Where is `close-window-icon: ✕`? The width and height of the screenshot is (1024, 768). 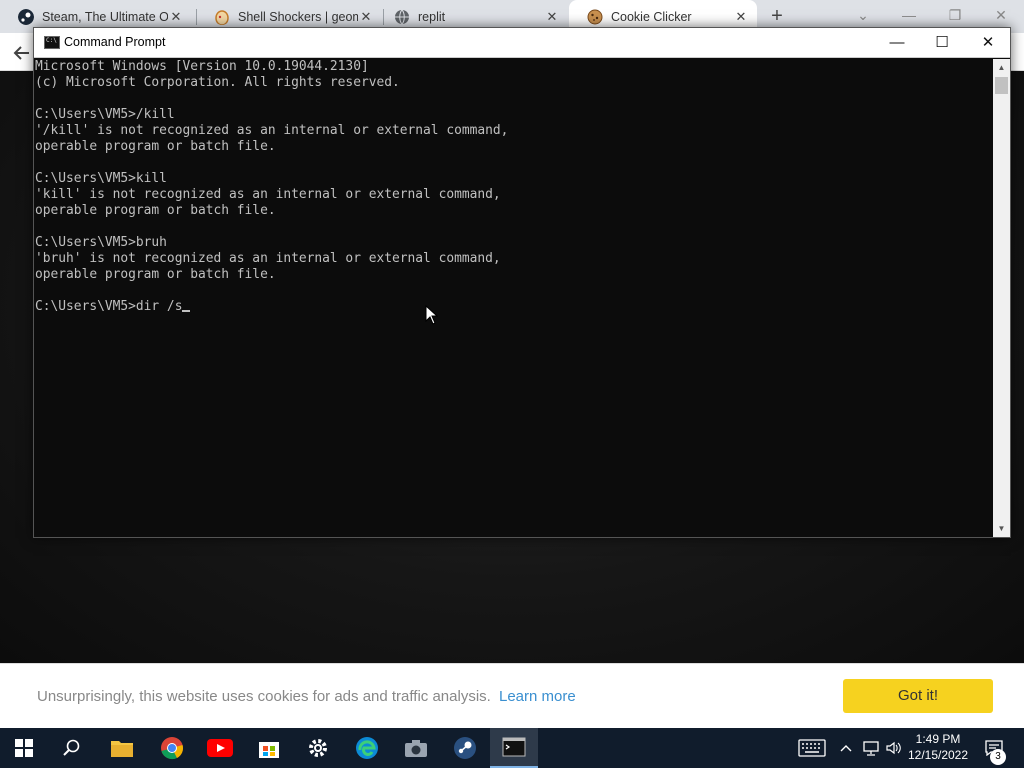
close-window-icon: ✕ is located at coordinates (1001, 15).